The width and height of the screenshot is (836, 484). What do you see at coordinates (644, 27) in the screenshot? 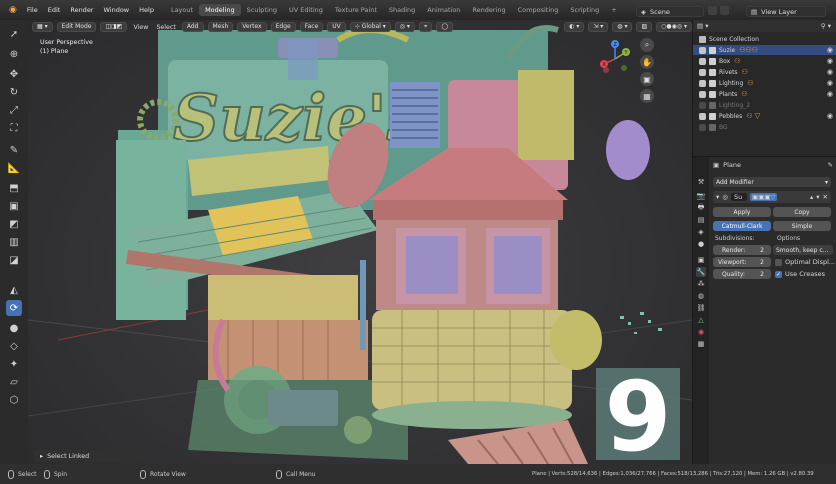
I see `xray-toggle: ▨` at bounding box center [644, 27].